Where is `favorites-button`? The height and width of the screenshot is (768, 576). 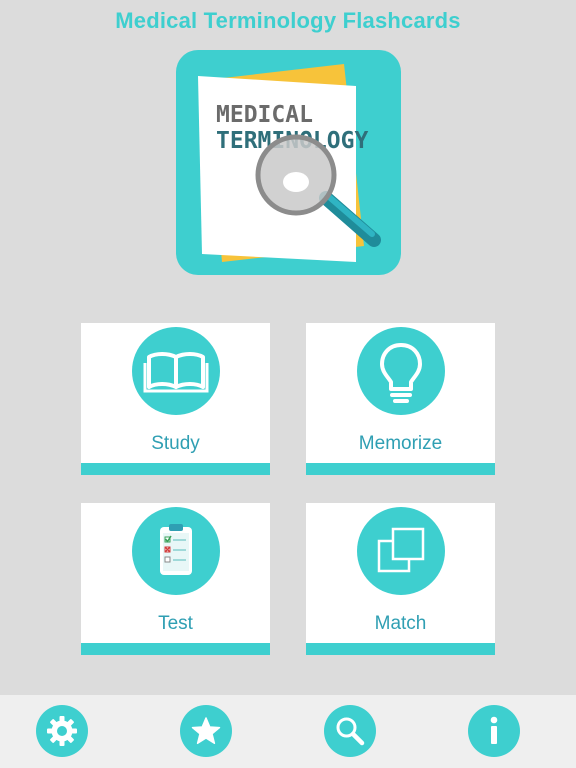
favorites-button is located at coordinates (206, 731).